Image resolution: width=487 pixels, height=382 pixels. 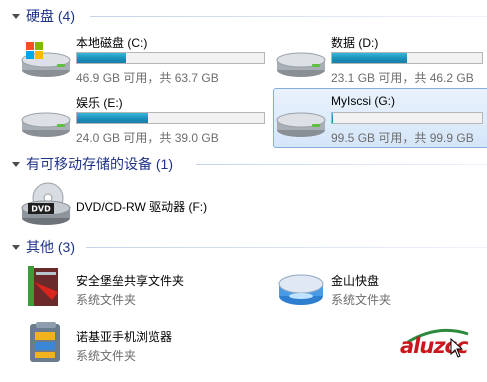 I want to click on drive-space: 23.1 GB 可用，共 46.2 GB, so click(x=402, y=78).